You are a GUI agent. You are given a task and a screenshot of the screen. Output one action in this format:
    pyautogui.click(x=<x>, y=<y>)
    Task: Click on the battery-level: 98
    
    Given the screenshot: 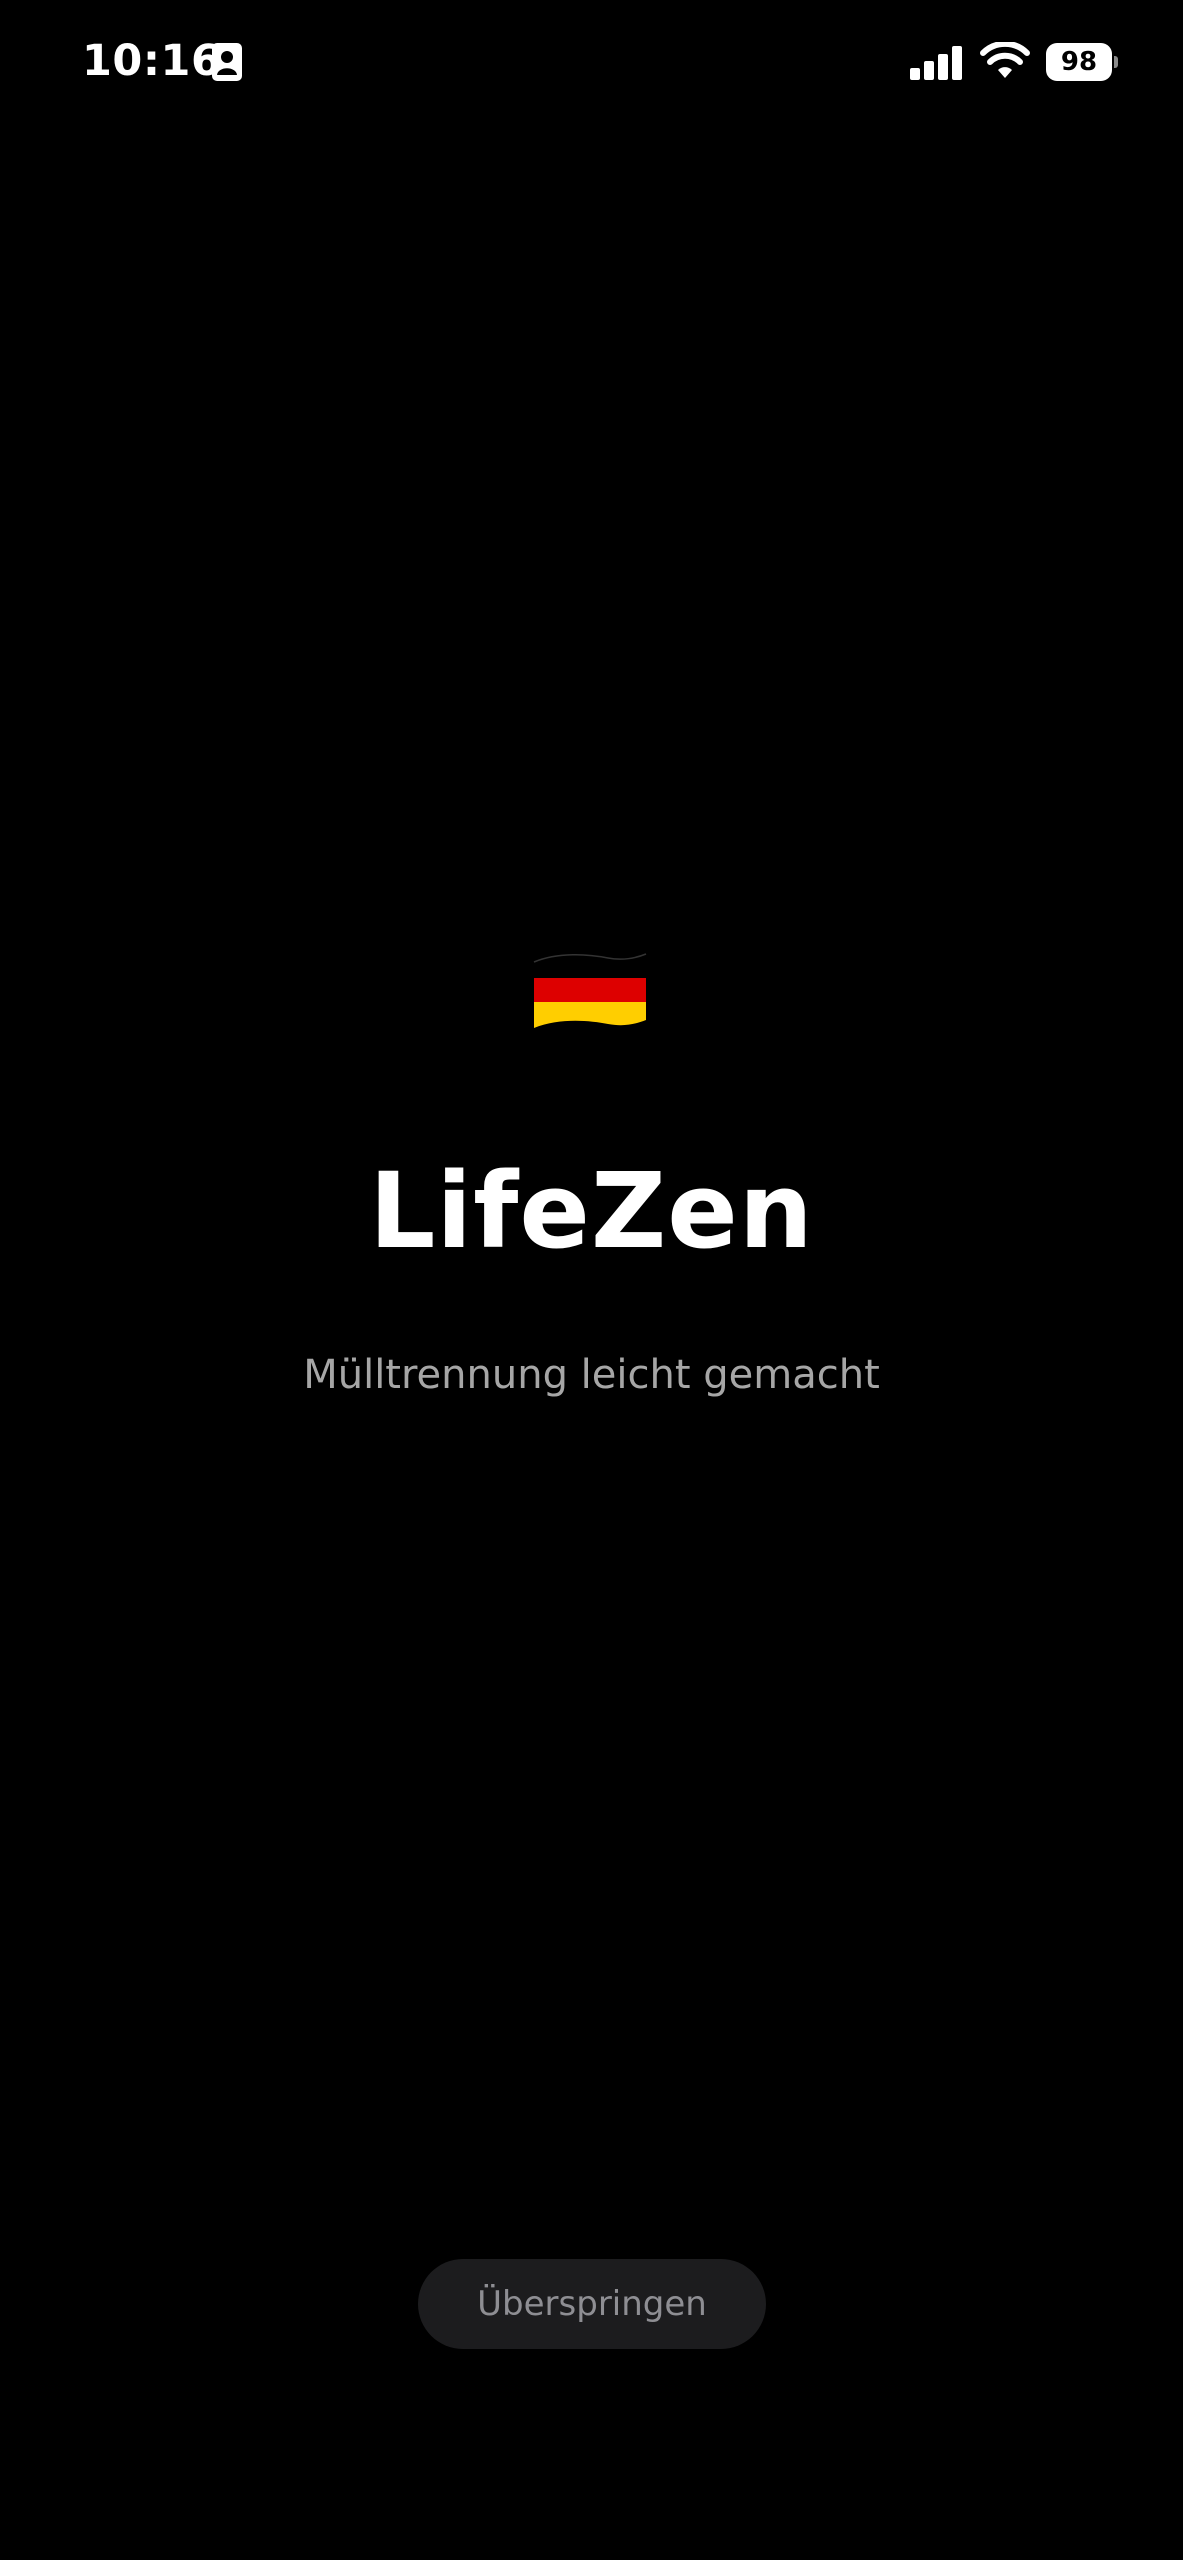 What is the action you would take?
    pyautogui.click(x=1079, y=62)
    